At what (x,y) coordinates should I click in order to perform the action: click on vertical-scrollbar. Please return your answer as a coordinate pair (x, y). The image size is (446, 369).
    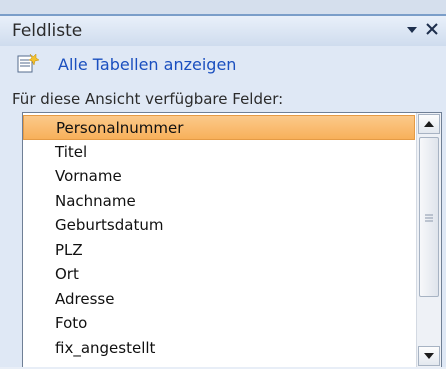
    Looking at the image, I should click on (428, 240).